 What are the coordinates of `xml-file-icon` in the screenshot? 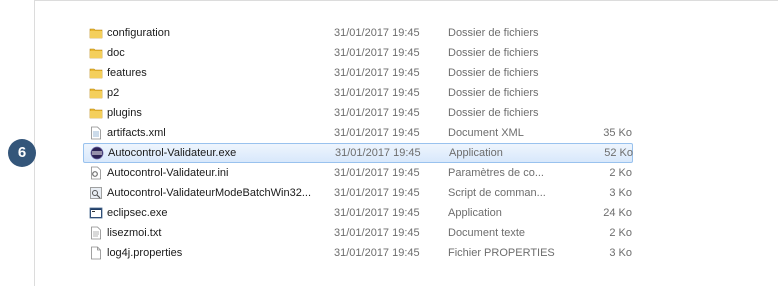 It's located at (96, 133).